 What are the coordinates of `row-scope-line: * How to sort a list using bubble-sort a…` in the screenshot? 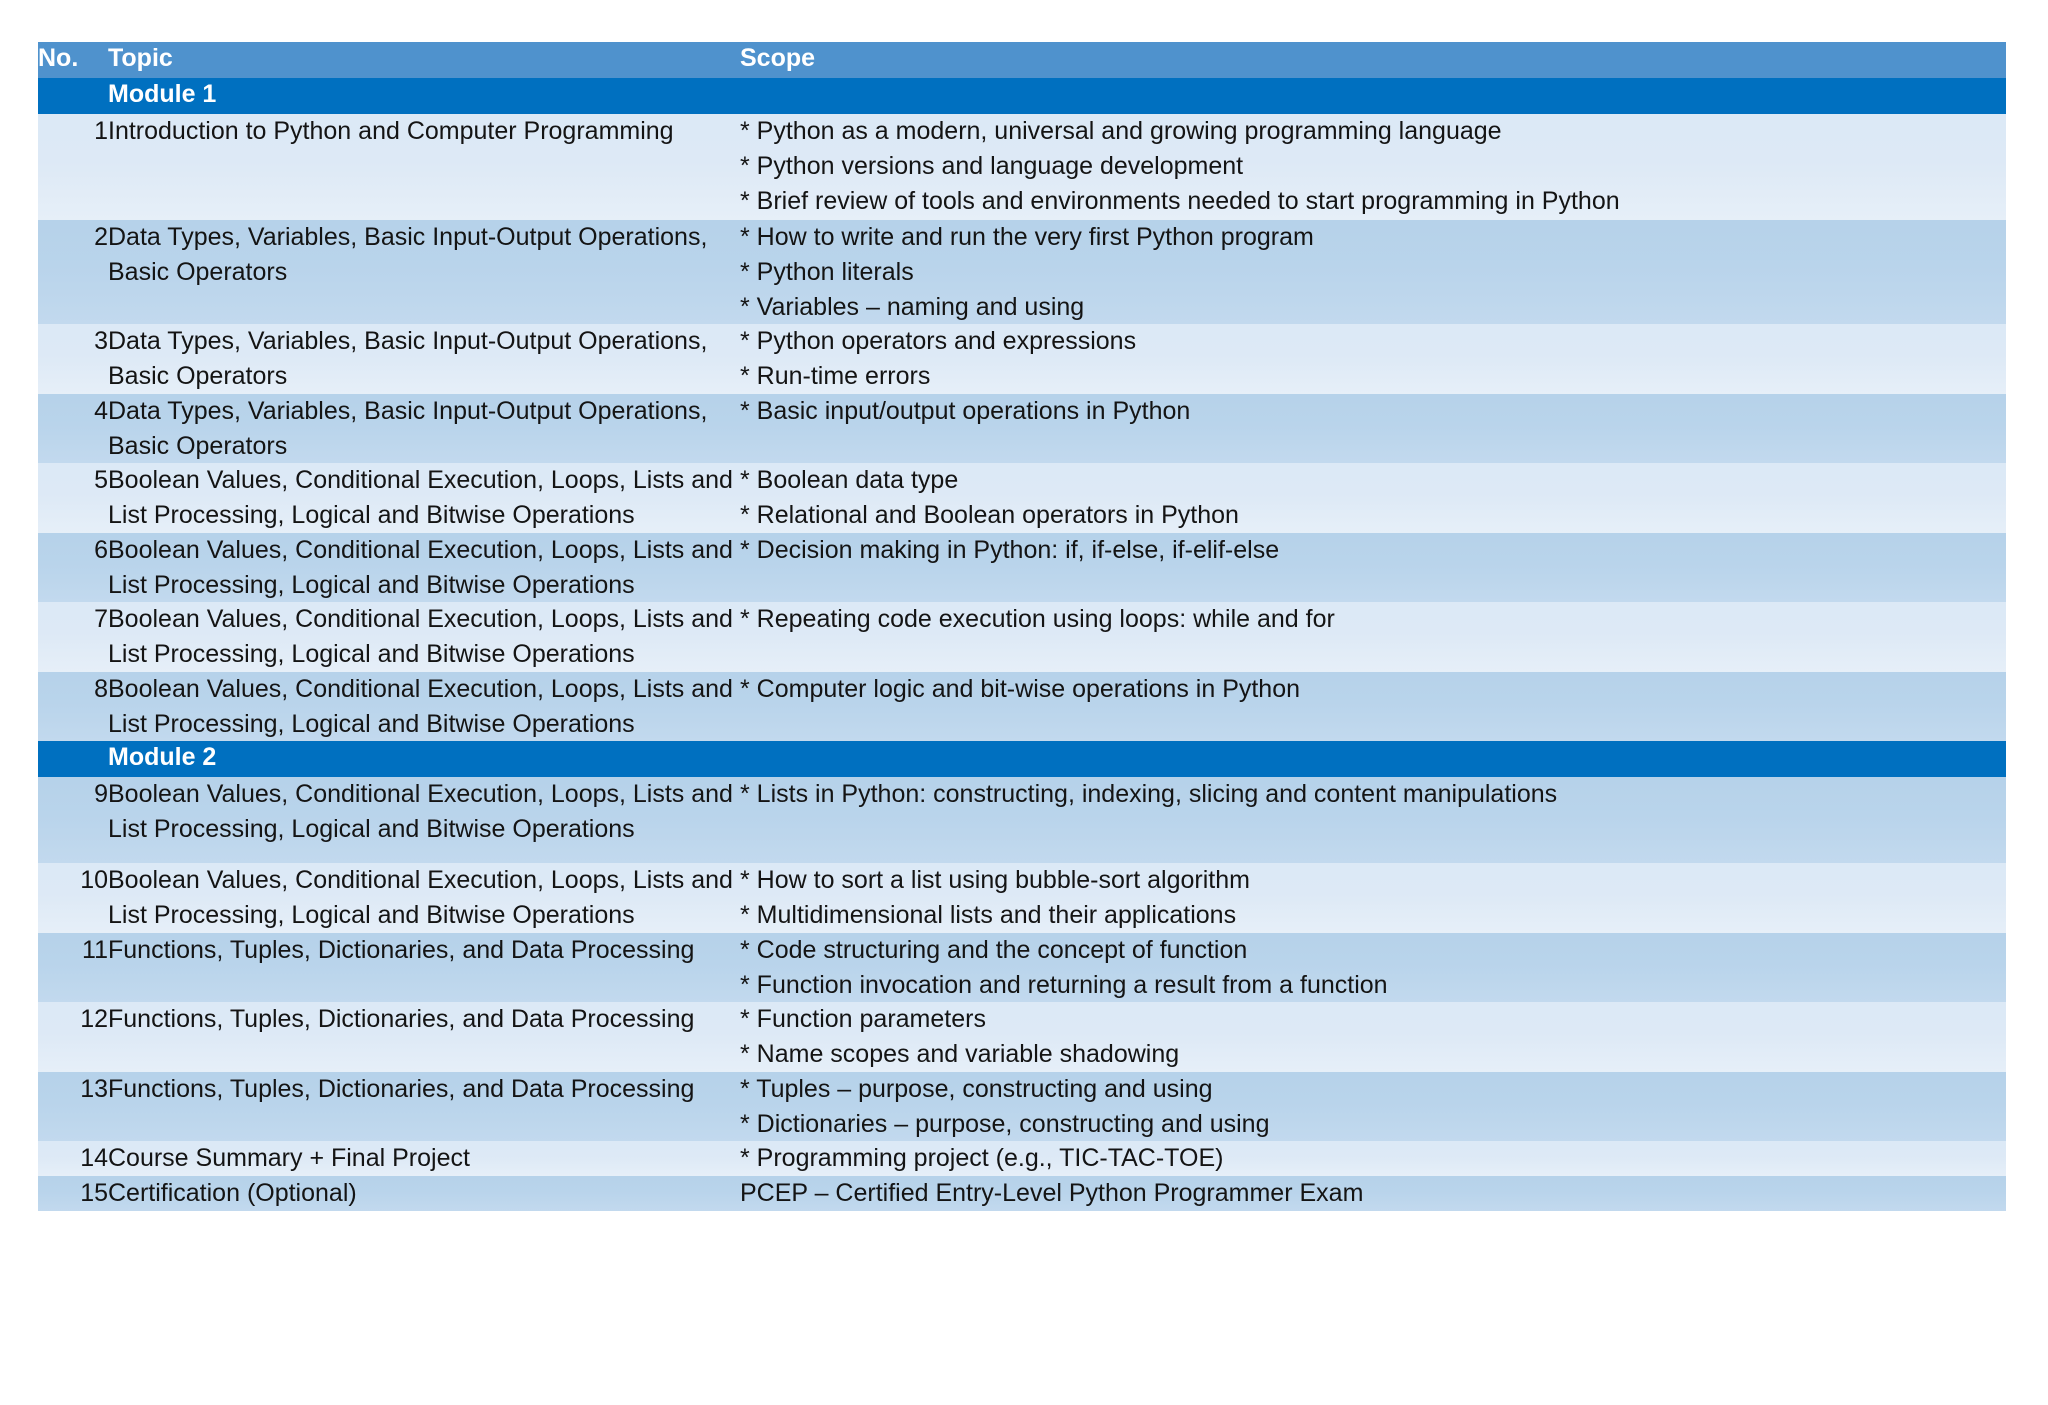 It's located at (995, 880).